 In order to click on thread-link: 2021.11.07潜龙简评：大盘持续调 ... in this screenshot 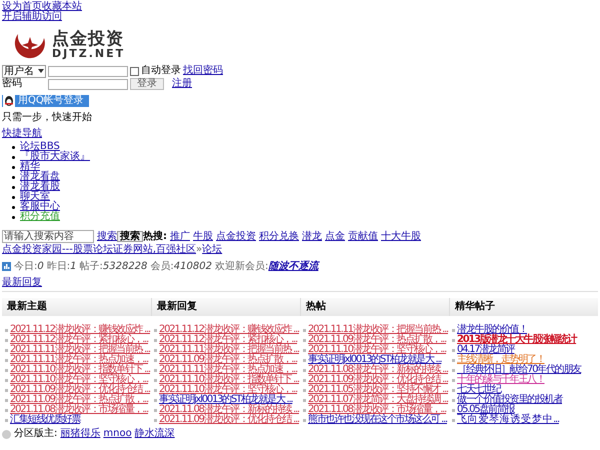, I will do `click(378, 400)`.